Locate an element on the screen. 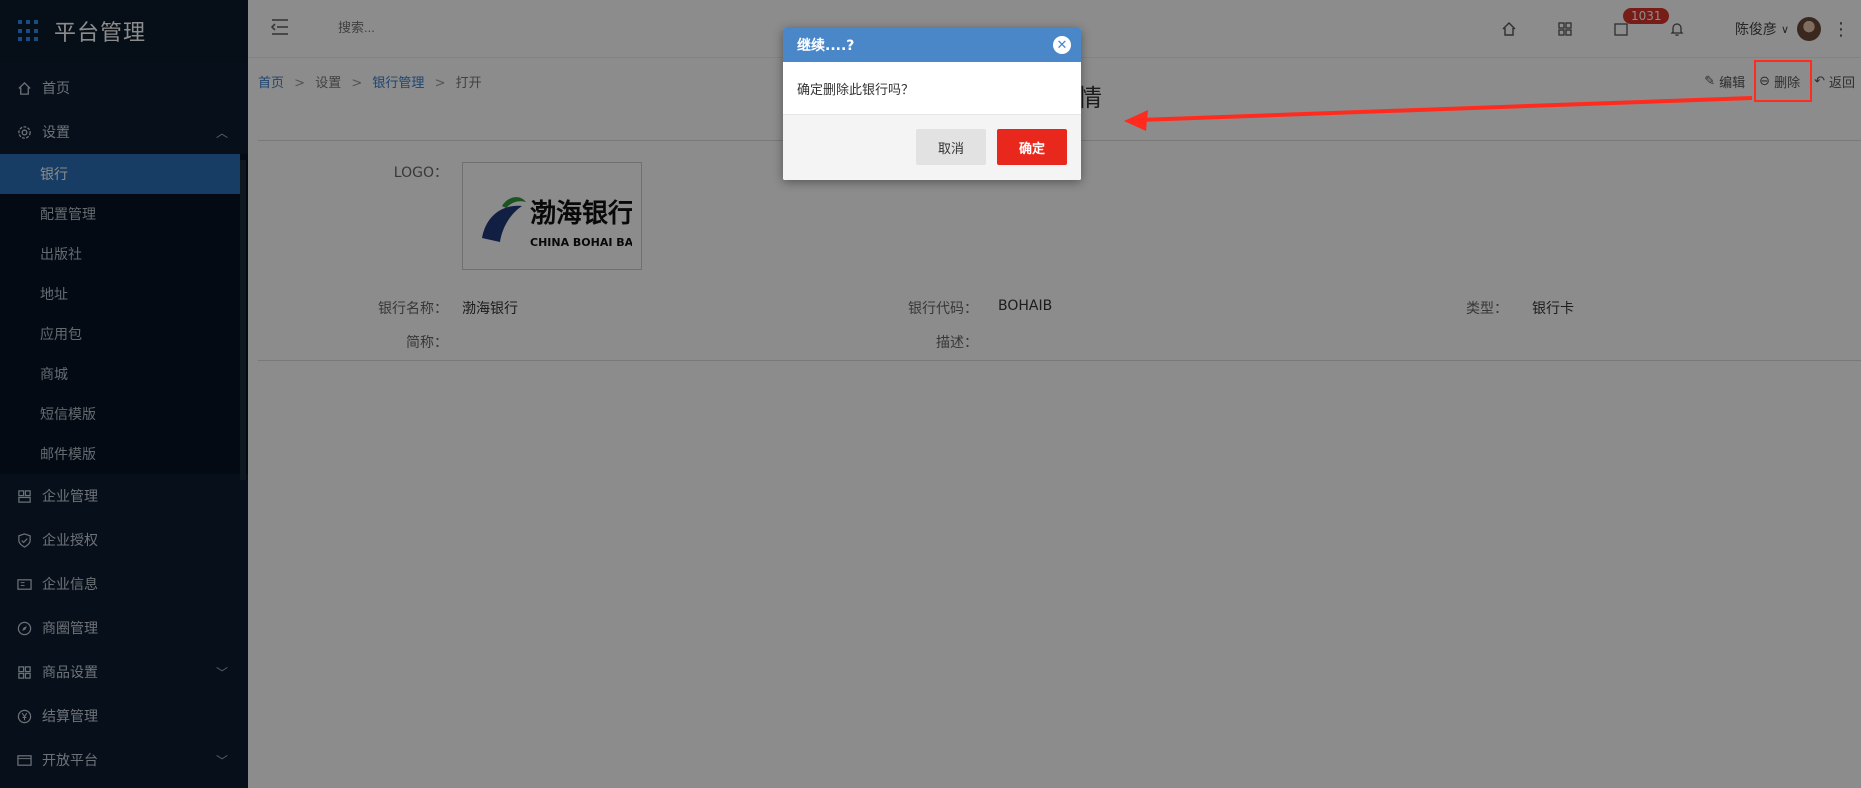  confirm-dialog: 继续....? ✕ 确定删除此银行吗？ 取消 确定 is located at coordinates (932, 104).